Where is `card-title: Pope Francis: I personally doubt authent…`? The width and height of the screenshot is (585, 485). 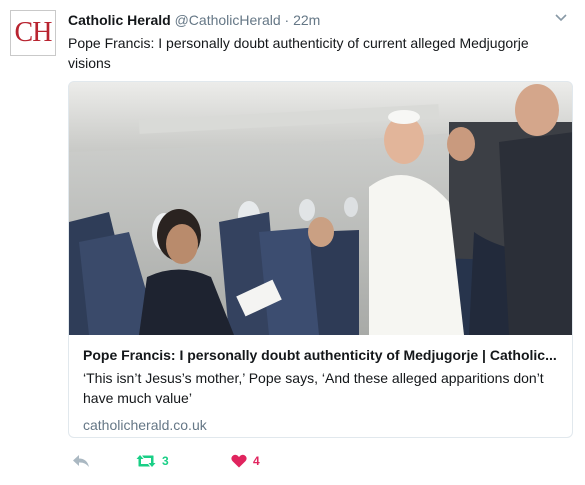
card-title: Pope Francis: I personally doubt authent… is located at coordinates (323, 355).